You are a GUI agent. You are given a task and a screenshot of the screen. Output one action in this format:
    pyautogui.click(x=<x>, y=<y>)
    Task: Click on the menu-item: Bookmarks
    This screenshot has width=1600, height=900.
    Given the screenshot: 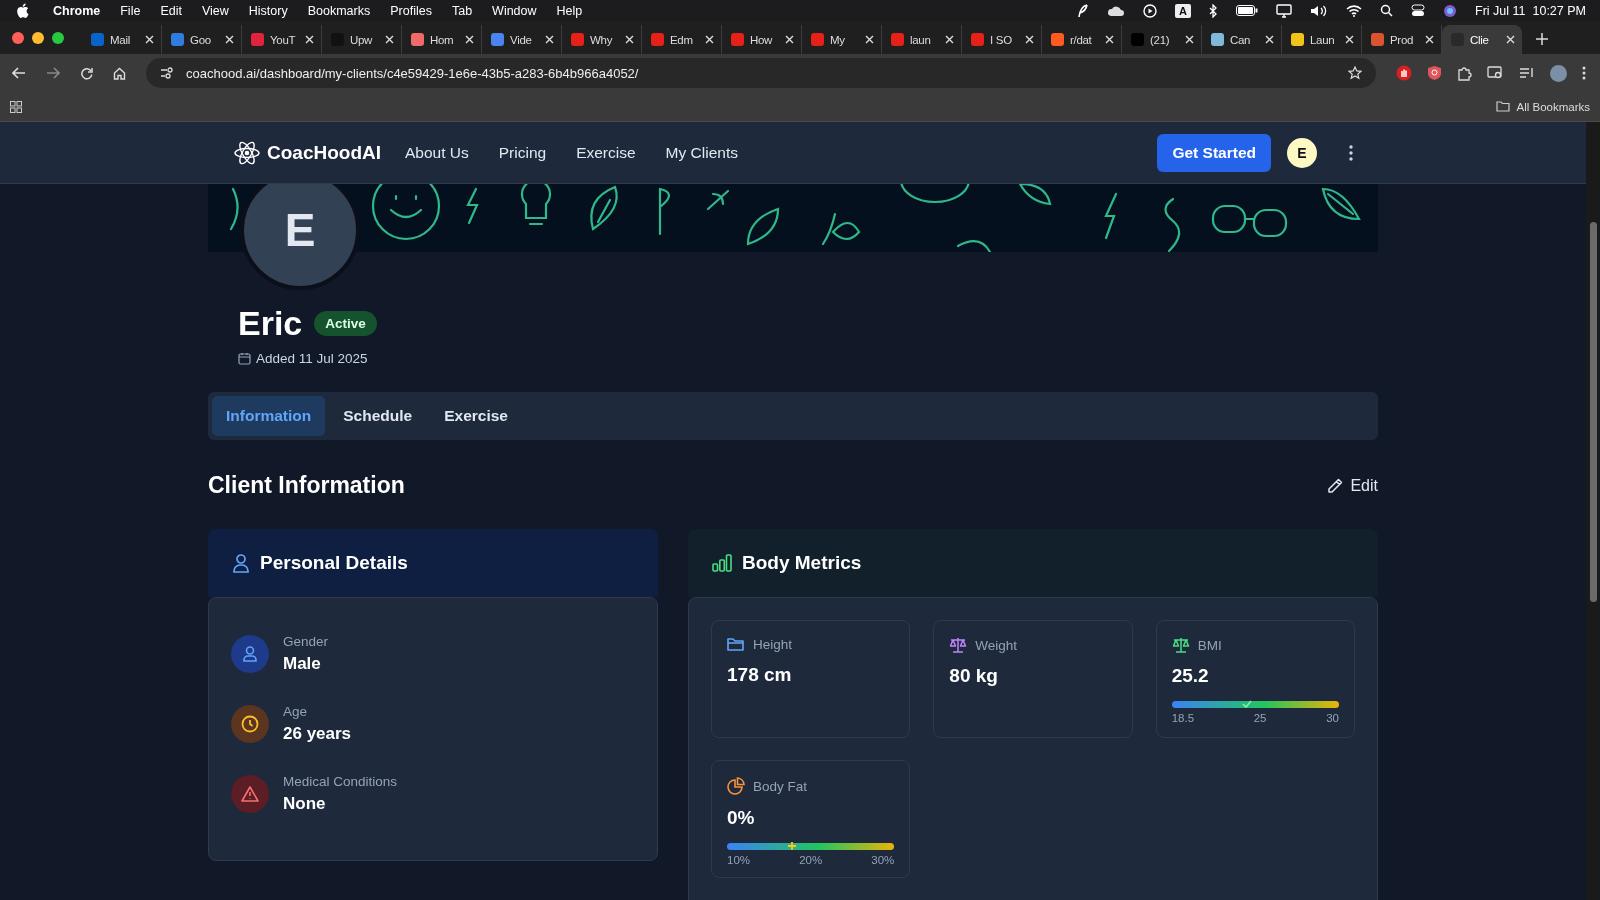 What is the action you would take?
    pyautogui.click(x=339, y=10)
    